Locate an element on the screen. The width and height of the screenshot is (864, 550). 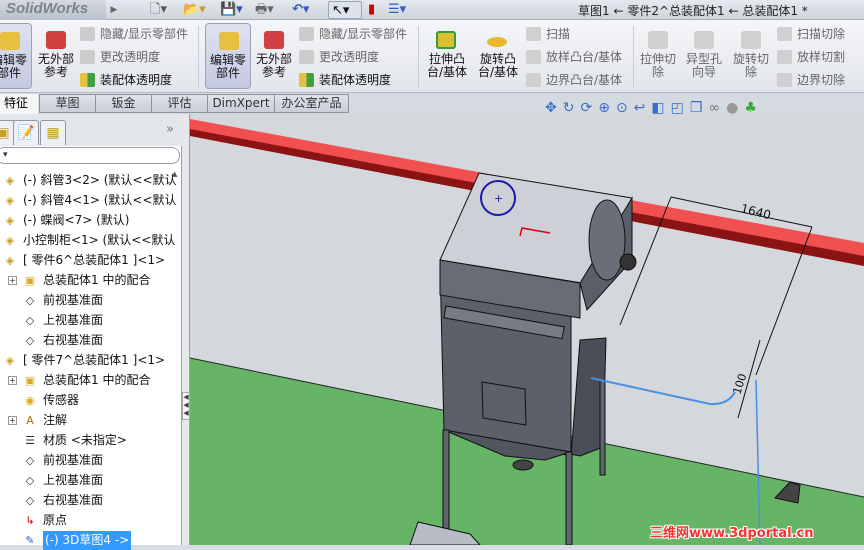
hide-show-components-button-2: 隐藏/显示零部件 is located at coordinates (352, 34).